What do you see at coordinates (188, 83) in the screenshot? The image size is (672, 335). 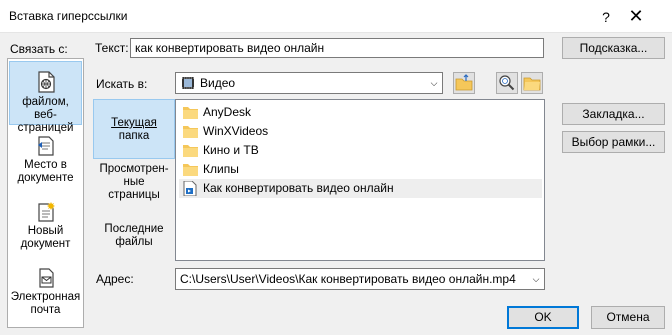 I see `video-folder-icon` at bounding box center [188, 83].